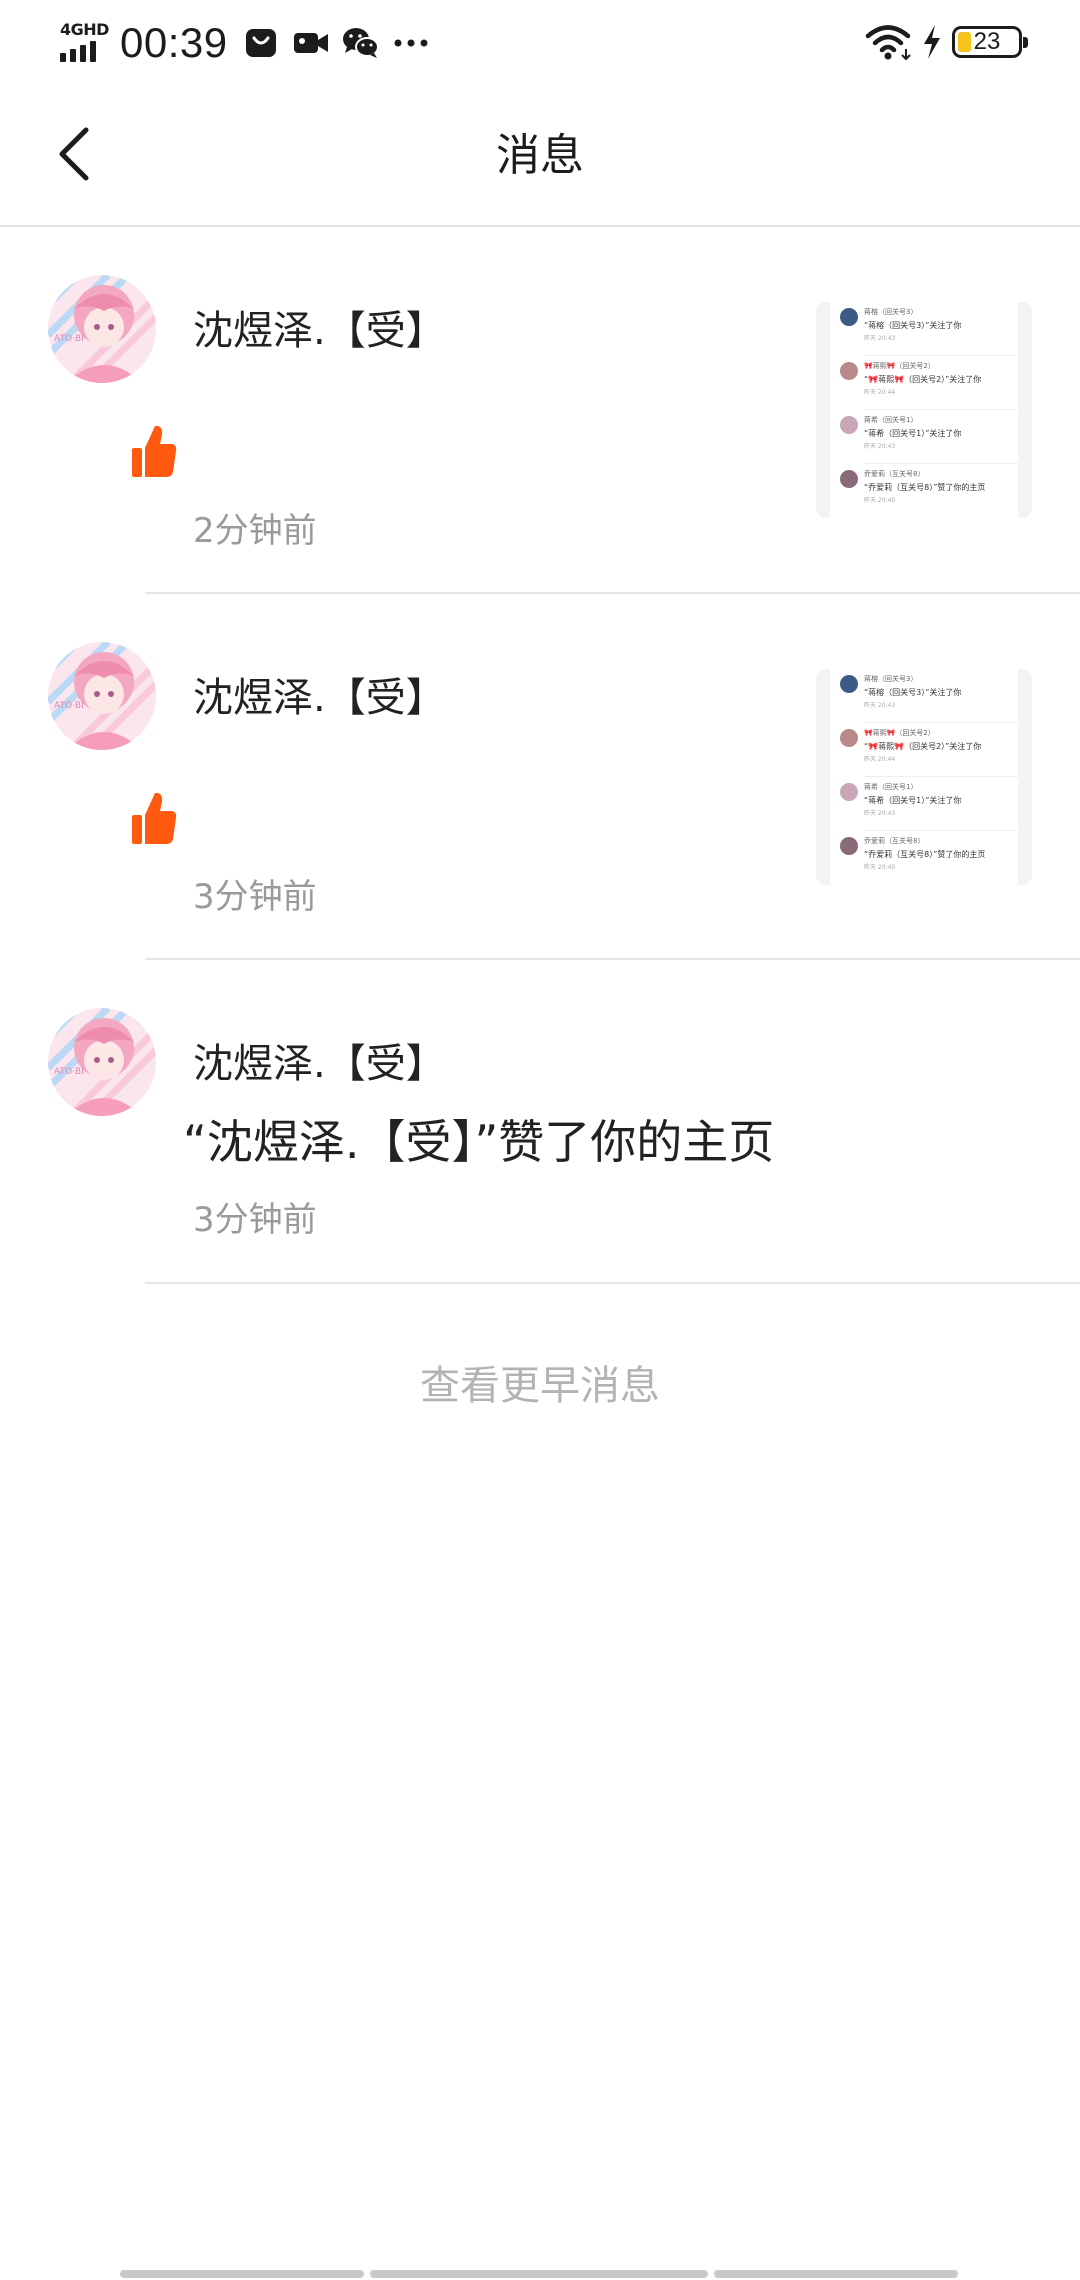 Image resolution: width=1080 pixels, height=2280 pixels. I want to click on header: 消息, so click(540, 154).